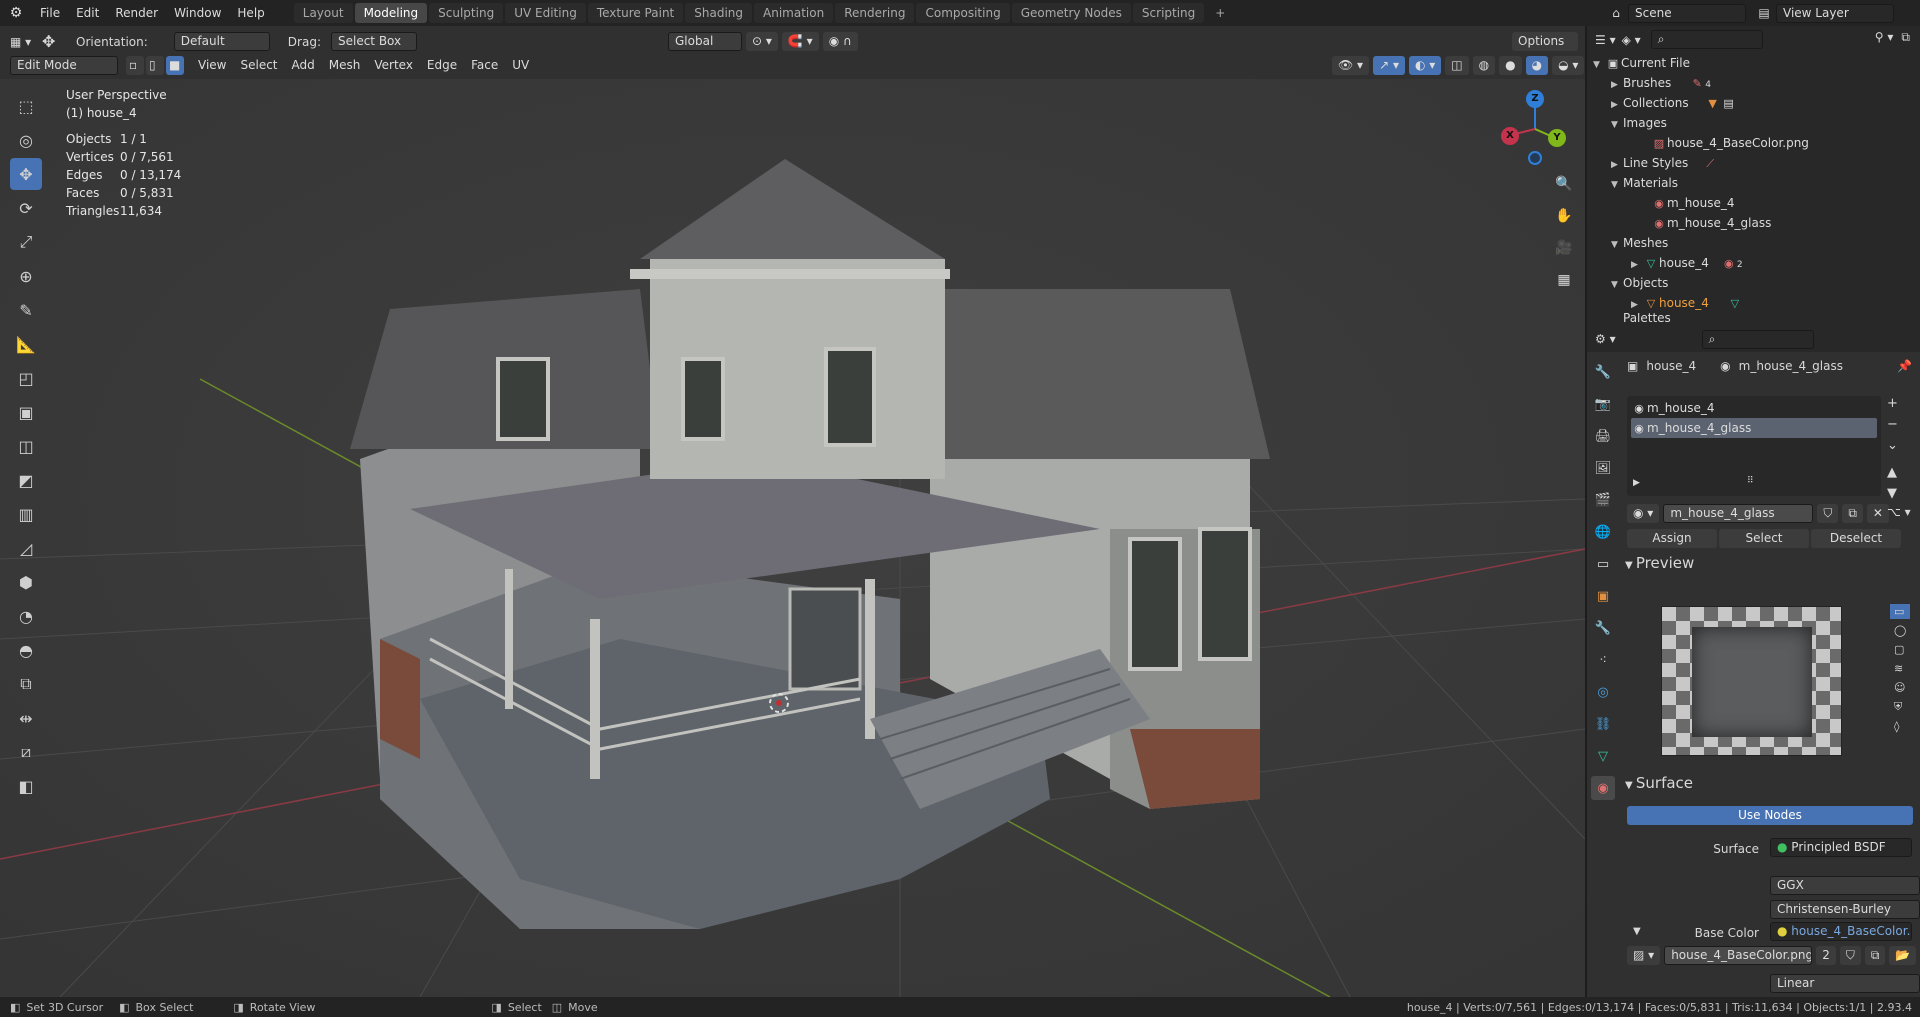  What do you see at coordinates (1564, 280) in the screenshot?
I see `ortho-grid-icon: ▦` at bounding box center [1564, 280].